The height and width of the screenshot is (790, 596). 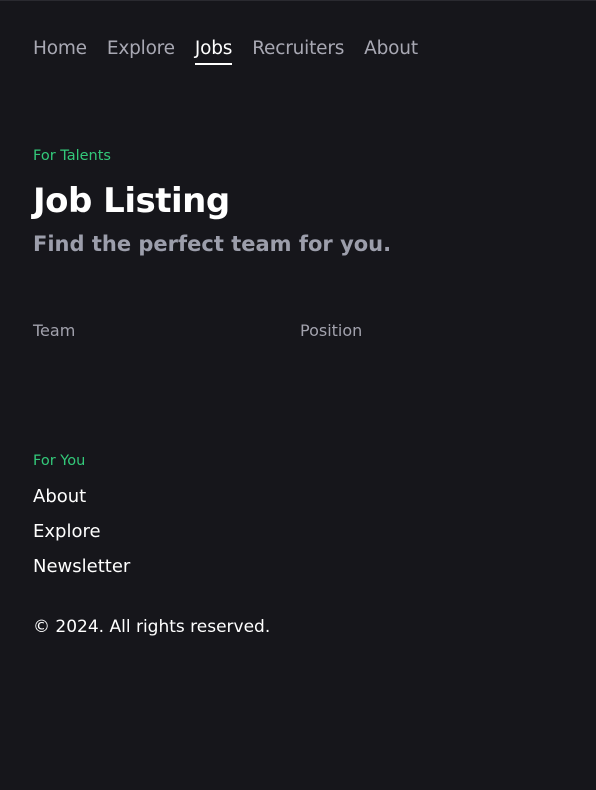 I want to click on nav-link-jobs: Jobs, so click(x=213, y=51).